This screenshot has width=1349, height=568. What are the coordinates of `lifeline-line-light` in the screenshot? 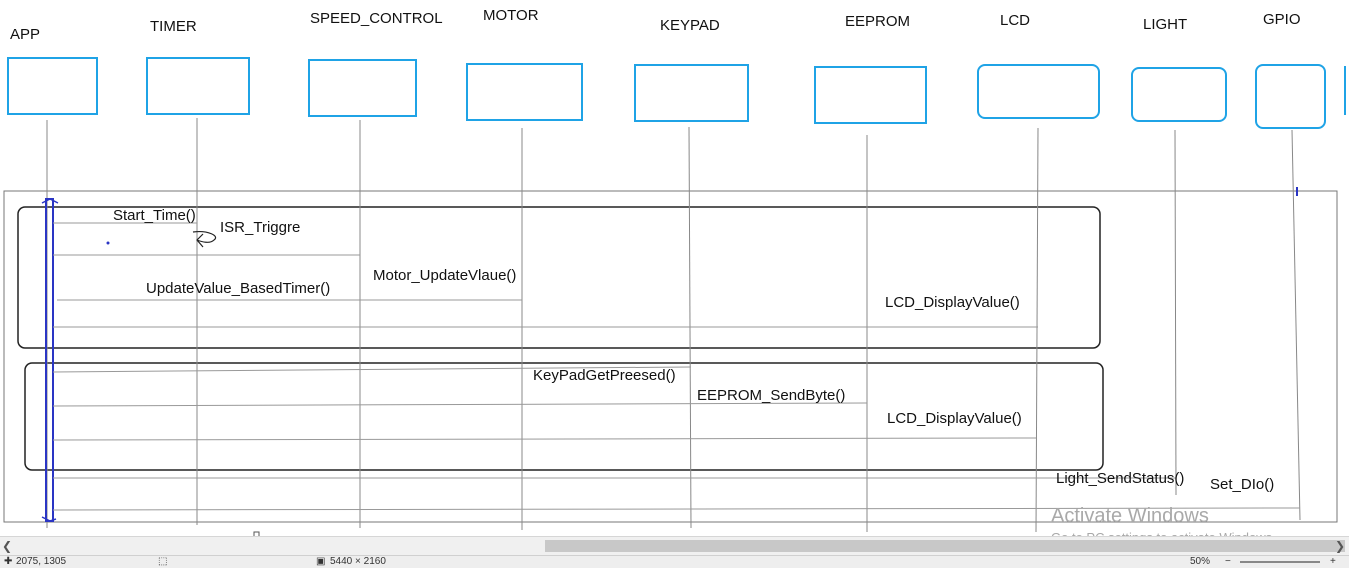 It's located at (1175, 312).